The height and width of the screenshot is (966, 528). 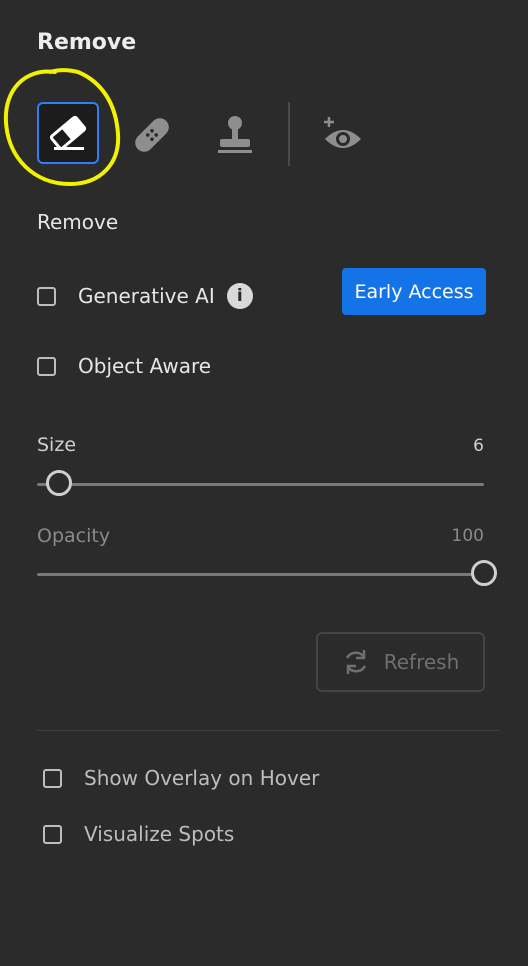 I want to click on refresh-icon, so click(x=355, y=662).